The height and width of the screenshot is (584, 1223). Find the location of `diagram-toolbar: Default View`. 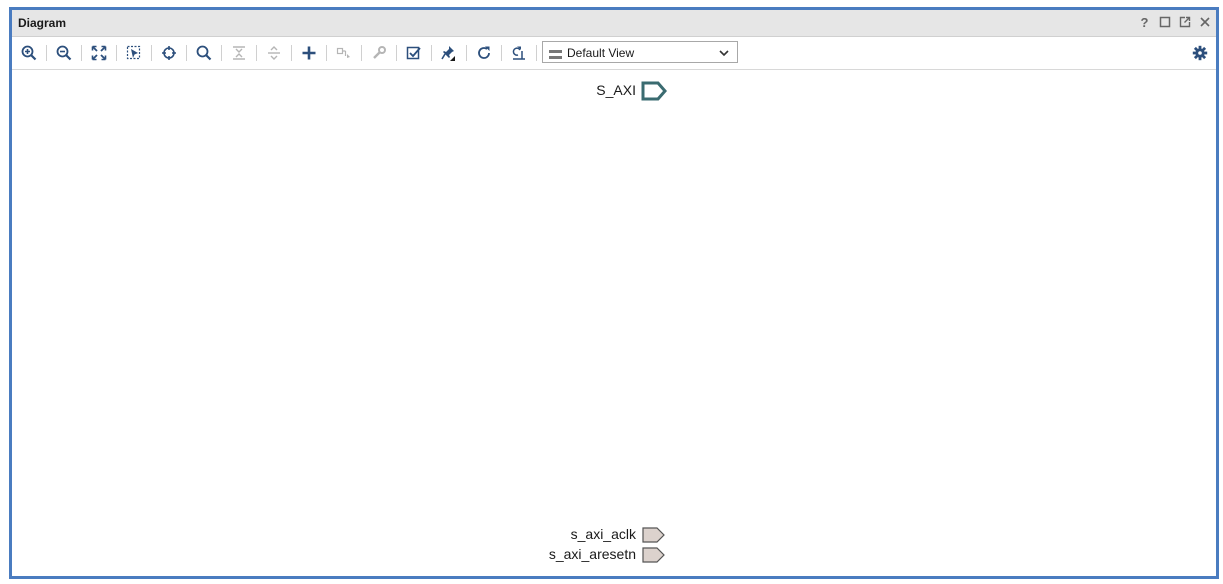

diagram-toolbar: Default View is located at coordinates (614, 53).